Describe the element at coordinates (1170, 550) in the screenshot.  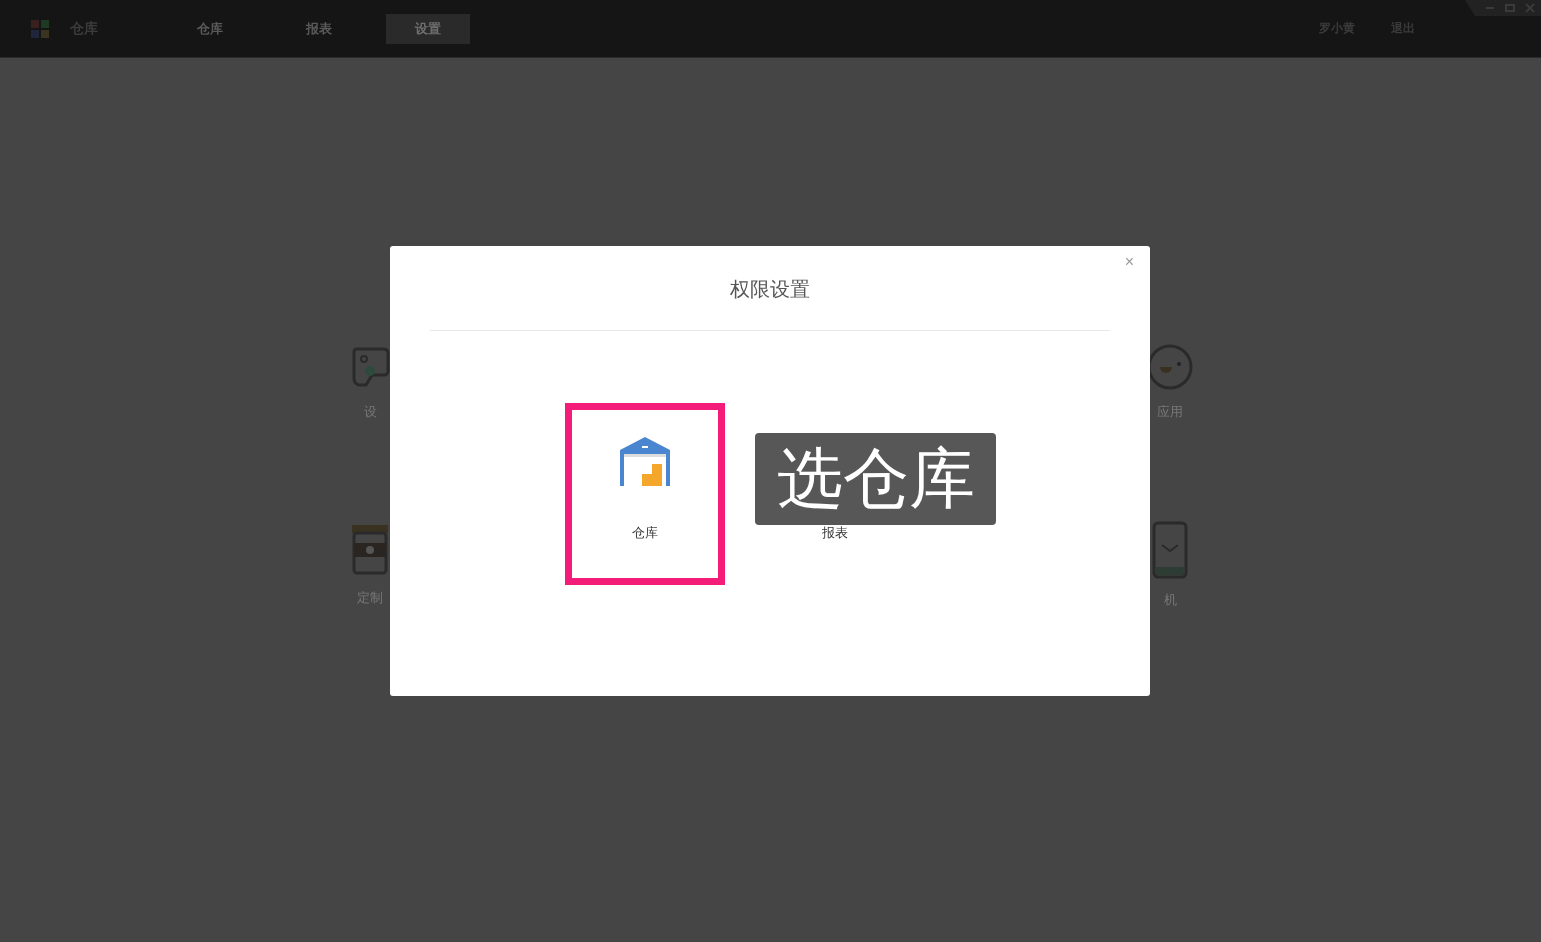
I see `phone-icon` at that location.